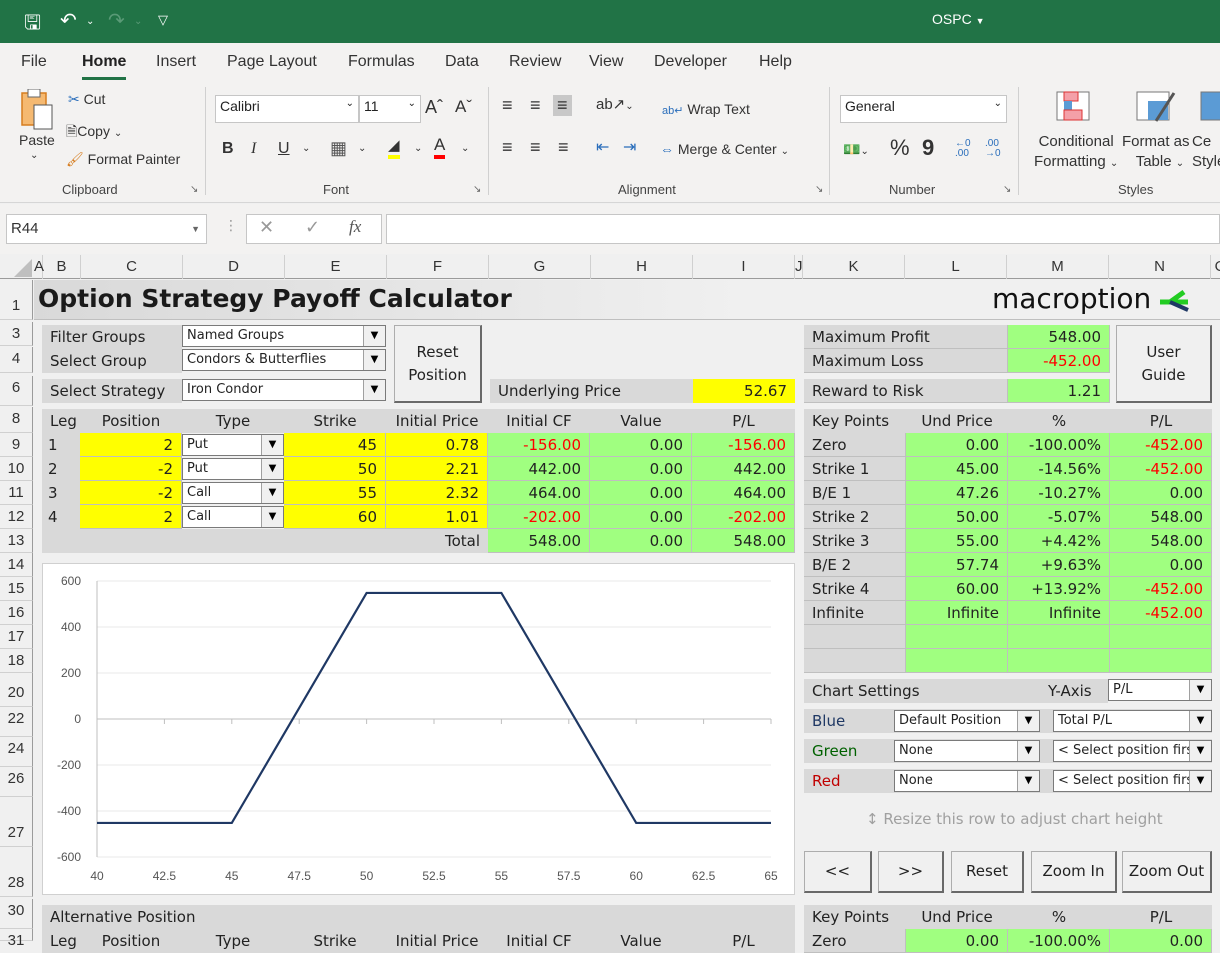 The width and height of the screenshot is (1220, 953). I want to click on row-header-3: 3, so click(16, 334).